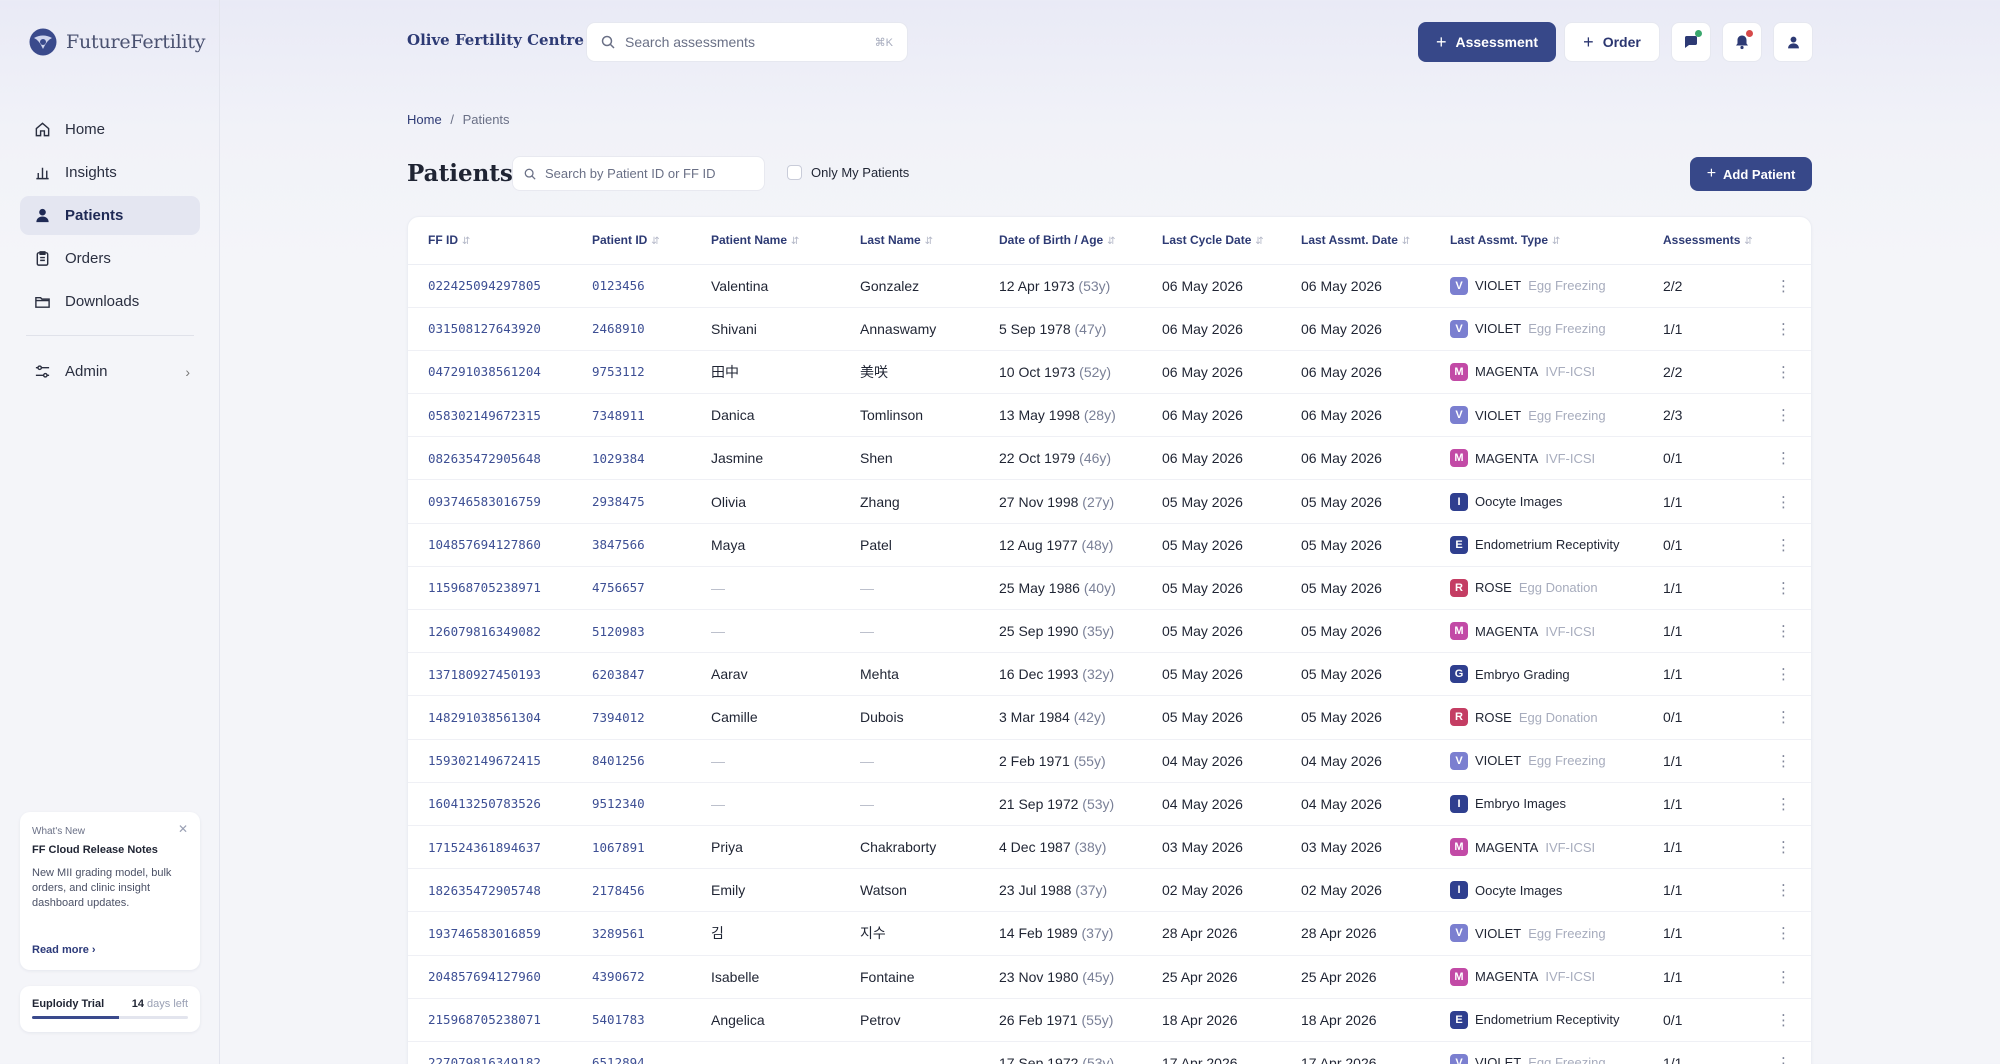  What do you see at coordinates (1487, 42) in the screenshot?
I see `new-assessment-button: + Assessment` at bounding box center [1487, 42].